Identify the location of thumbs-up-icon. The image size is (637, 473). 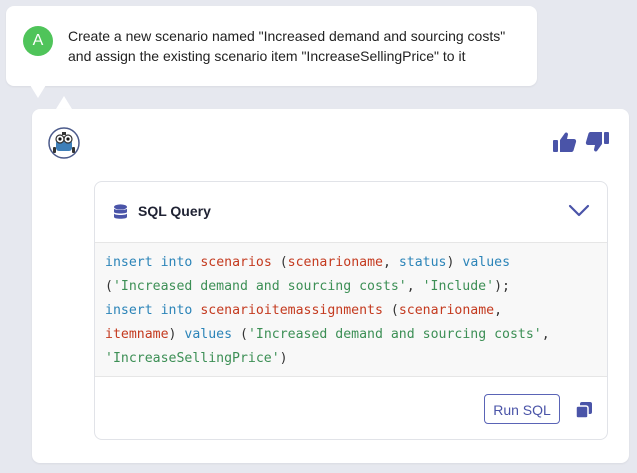
(564, 142).